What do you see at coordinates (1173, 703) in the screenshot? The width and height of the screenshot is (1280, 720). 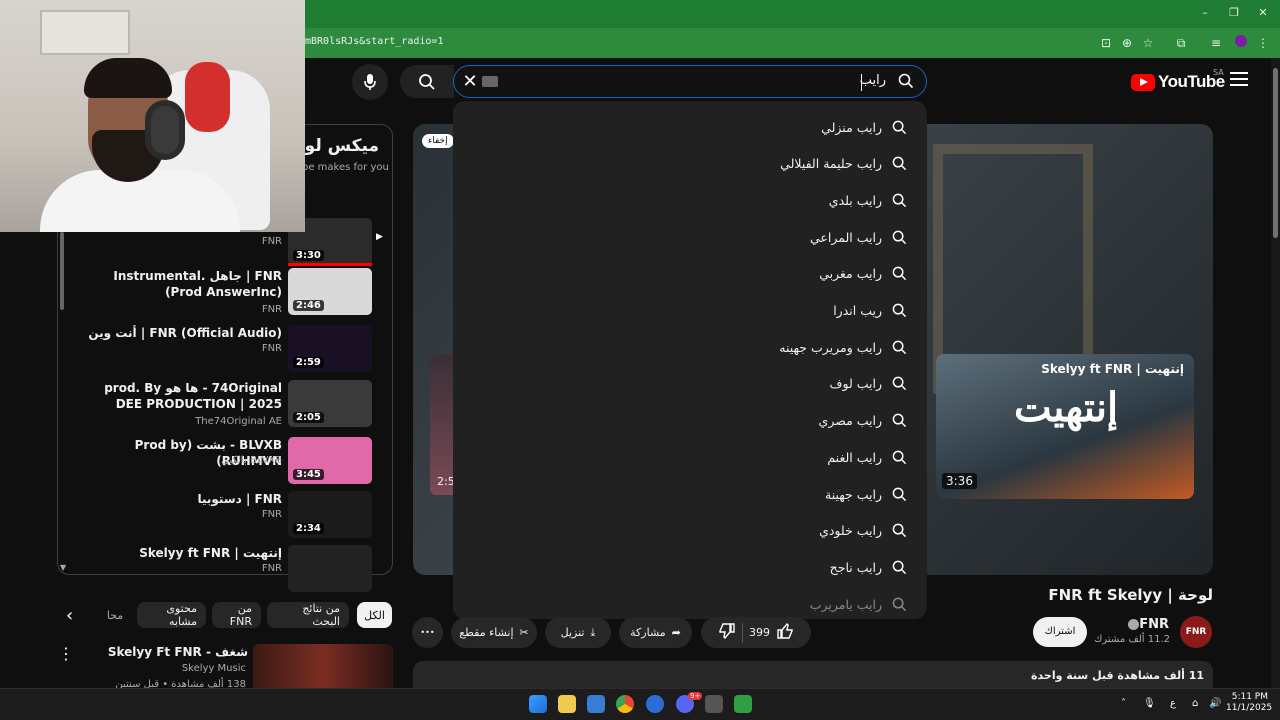 I see `input-language: ع` at bounding box center [1173, 703].